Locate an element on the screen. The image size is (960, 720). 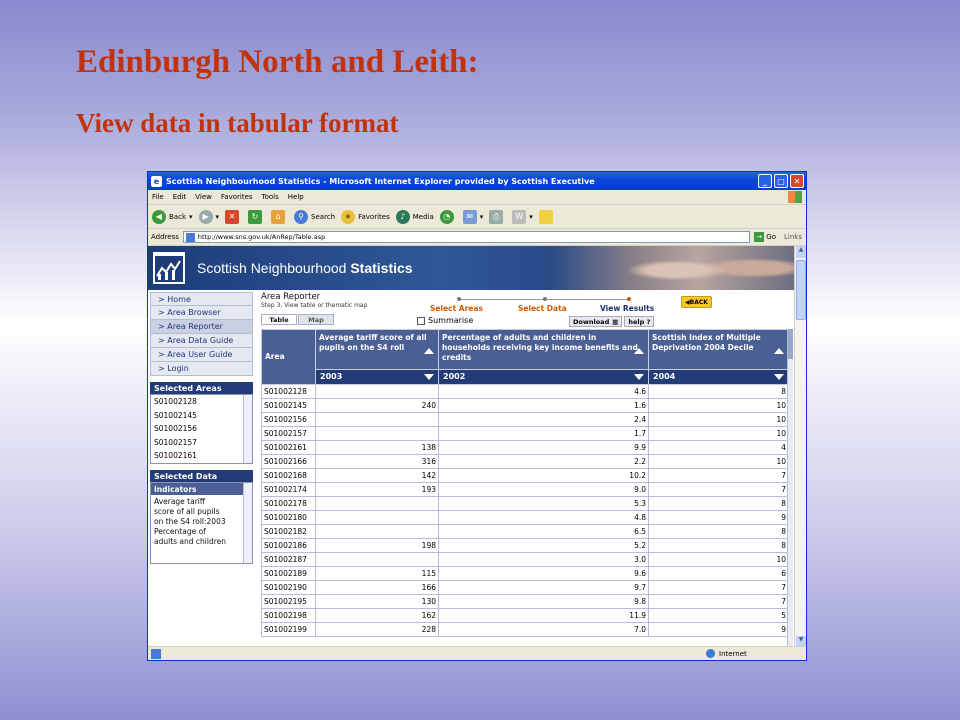
summarise-toggle: Summarise is located at coordinates (445, 320).